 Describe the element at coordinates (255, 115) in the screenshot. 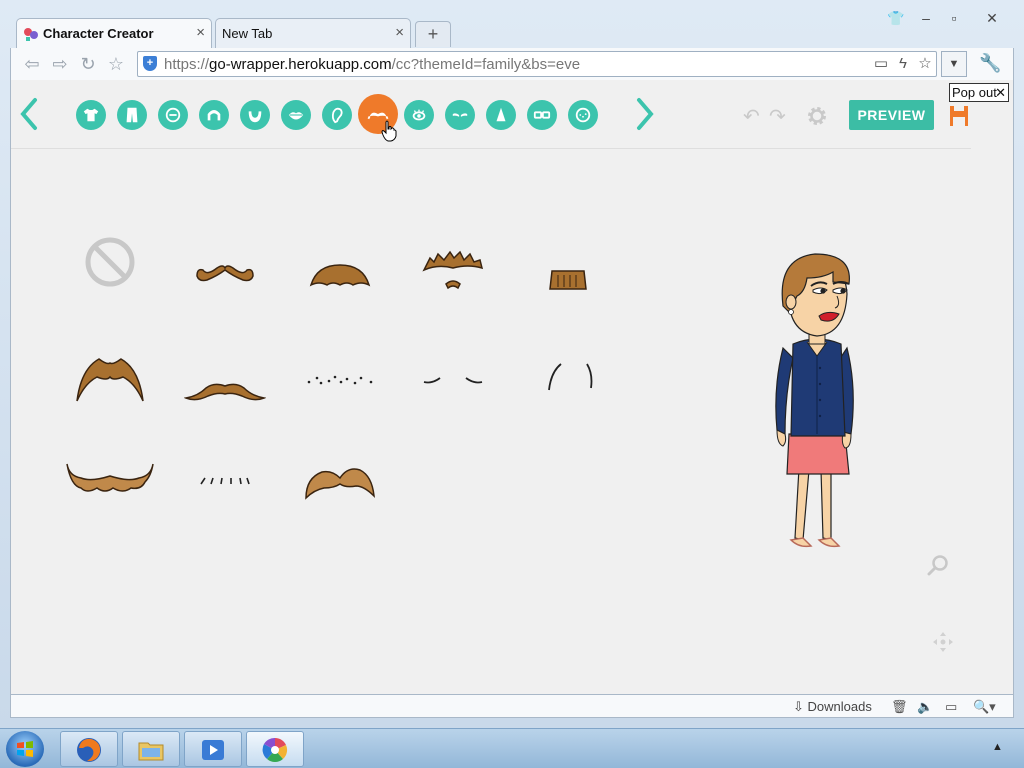

I see `category-beard` at that location.